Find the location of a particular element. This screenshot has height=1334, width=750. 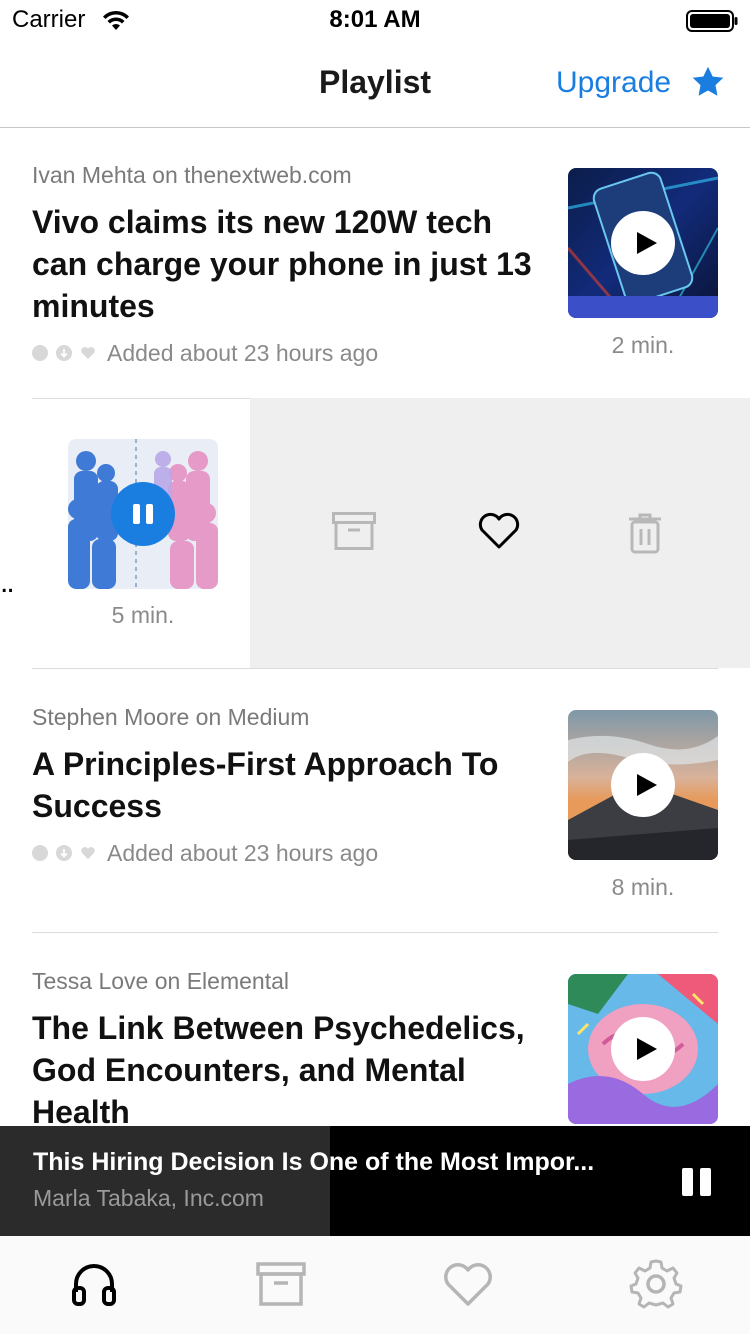

item-source: Stephen Moore on Medium is located at coordinates (171, 717).